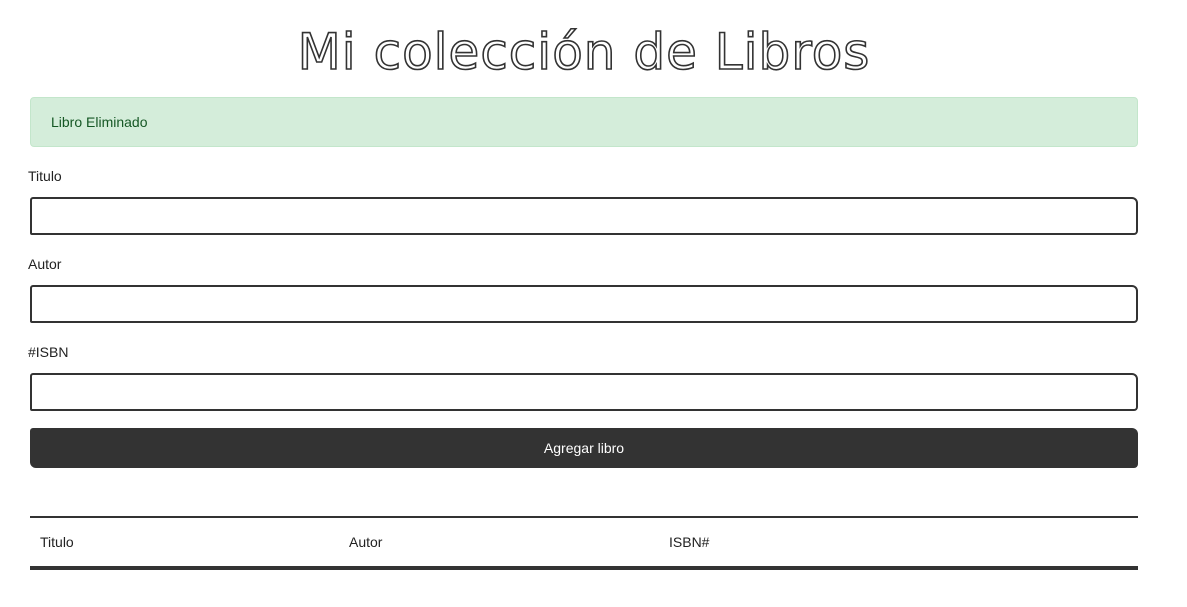 The width and height of the screenshot is (1187, 607). I want to click on add-book-button: Agregar libro, so click(584, 448).